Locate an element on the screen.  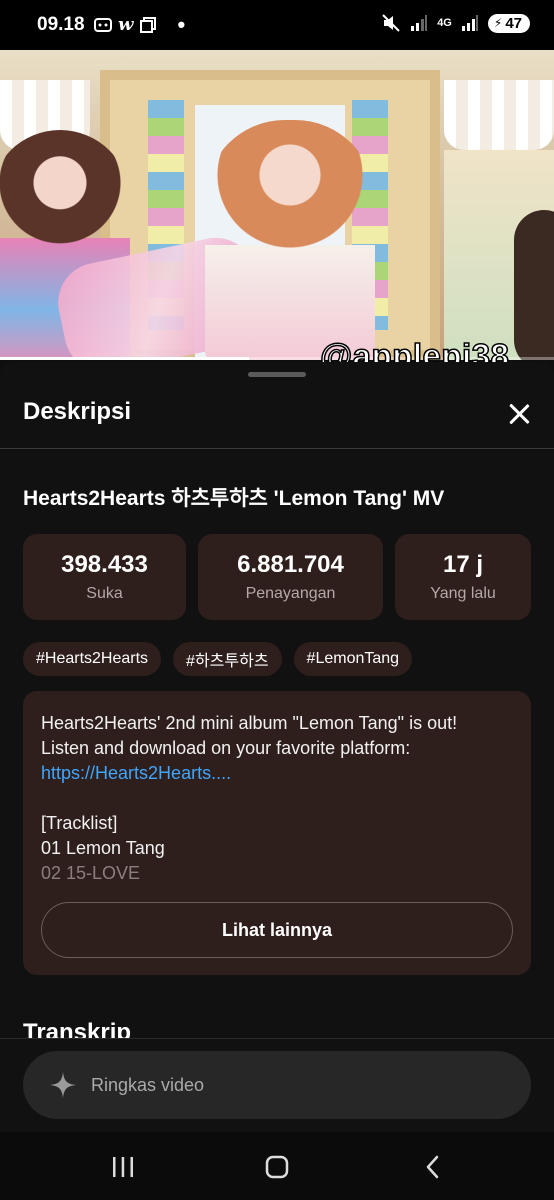
bottom-bar: Ringkas video is located at coordinates (277, 1085).